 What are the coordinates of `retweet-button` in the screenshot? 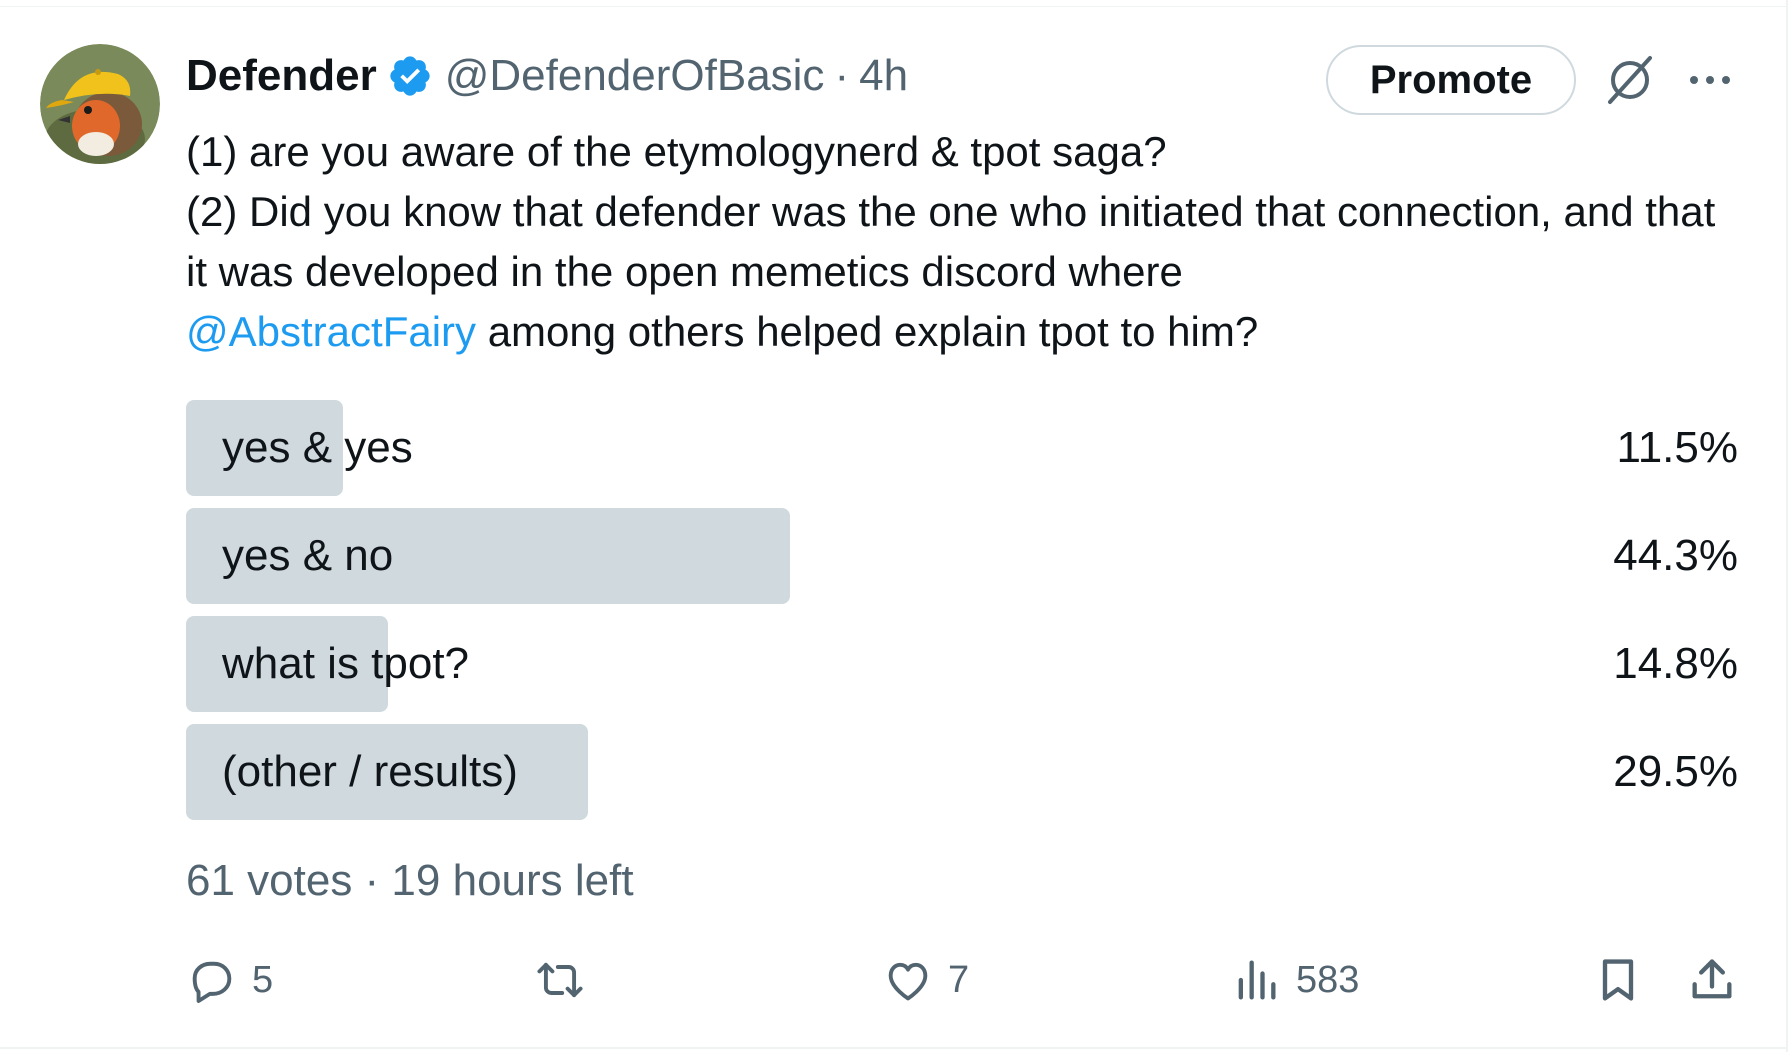 It's located at (560, 980).